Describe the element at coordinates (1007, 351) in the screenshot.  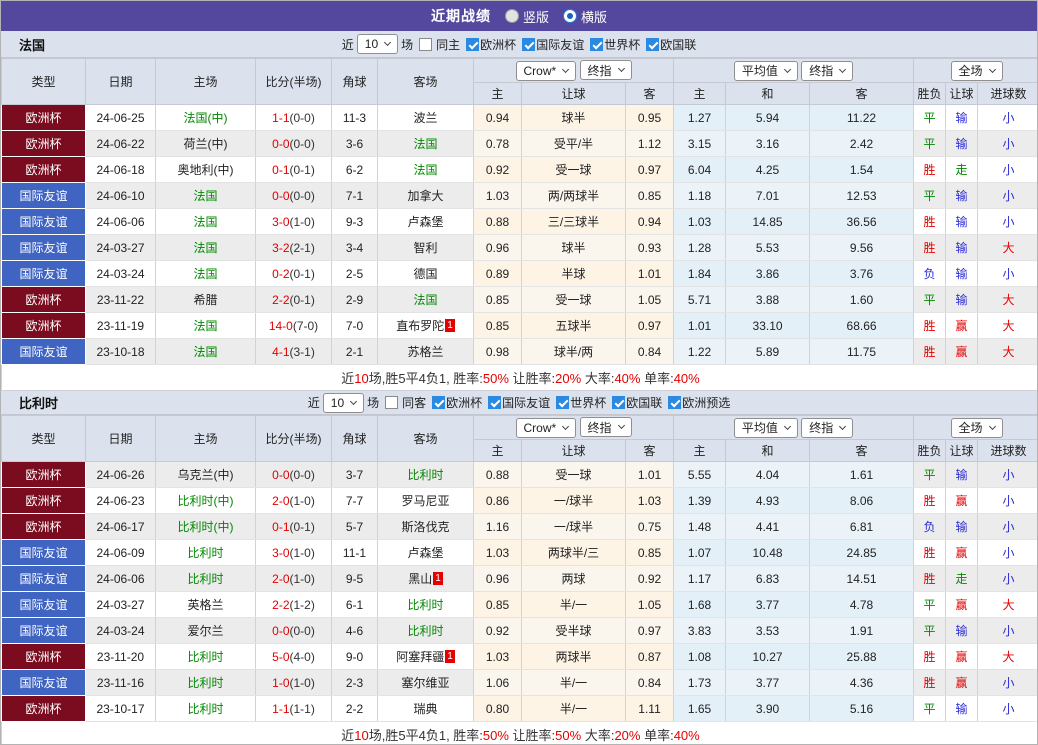
I see `result-goals: 大` at that location.